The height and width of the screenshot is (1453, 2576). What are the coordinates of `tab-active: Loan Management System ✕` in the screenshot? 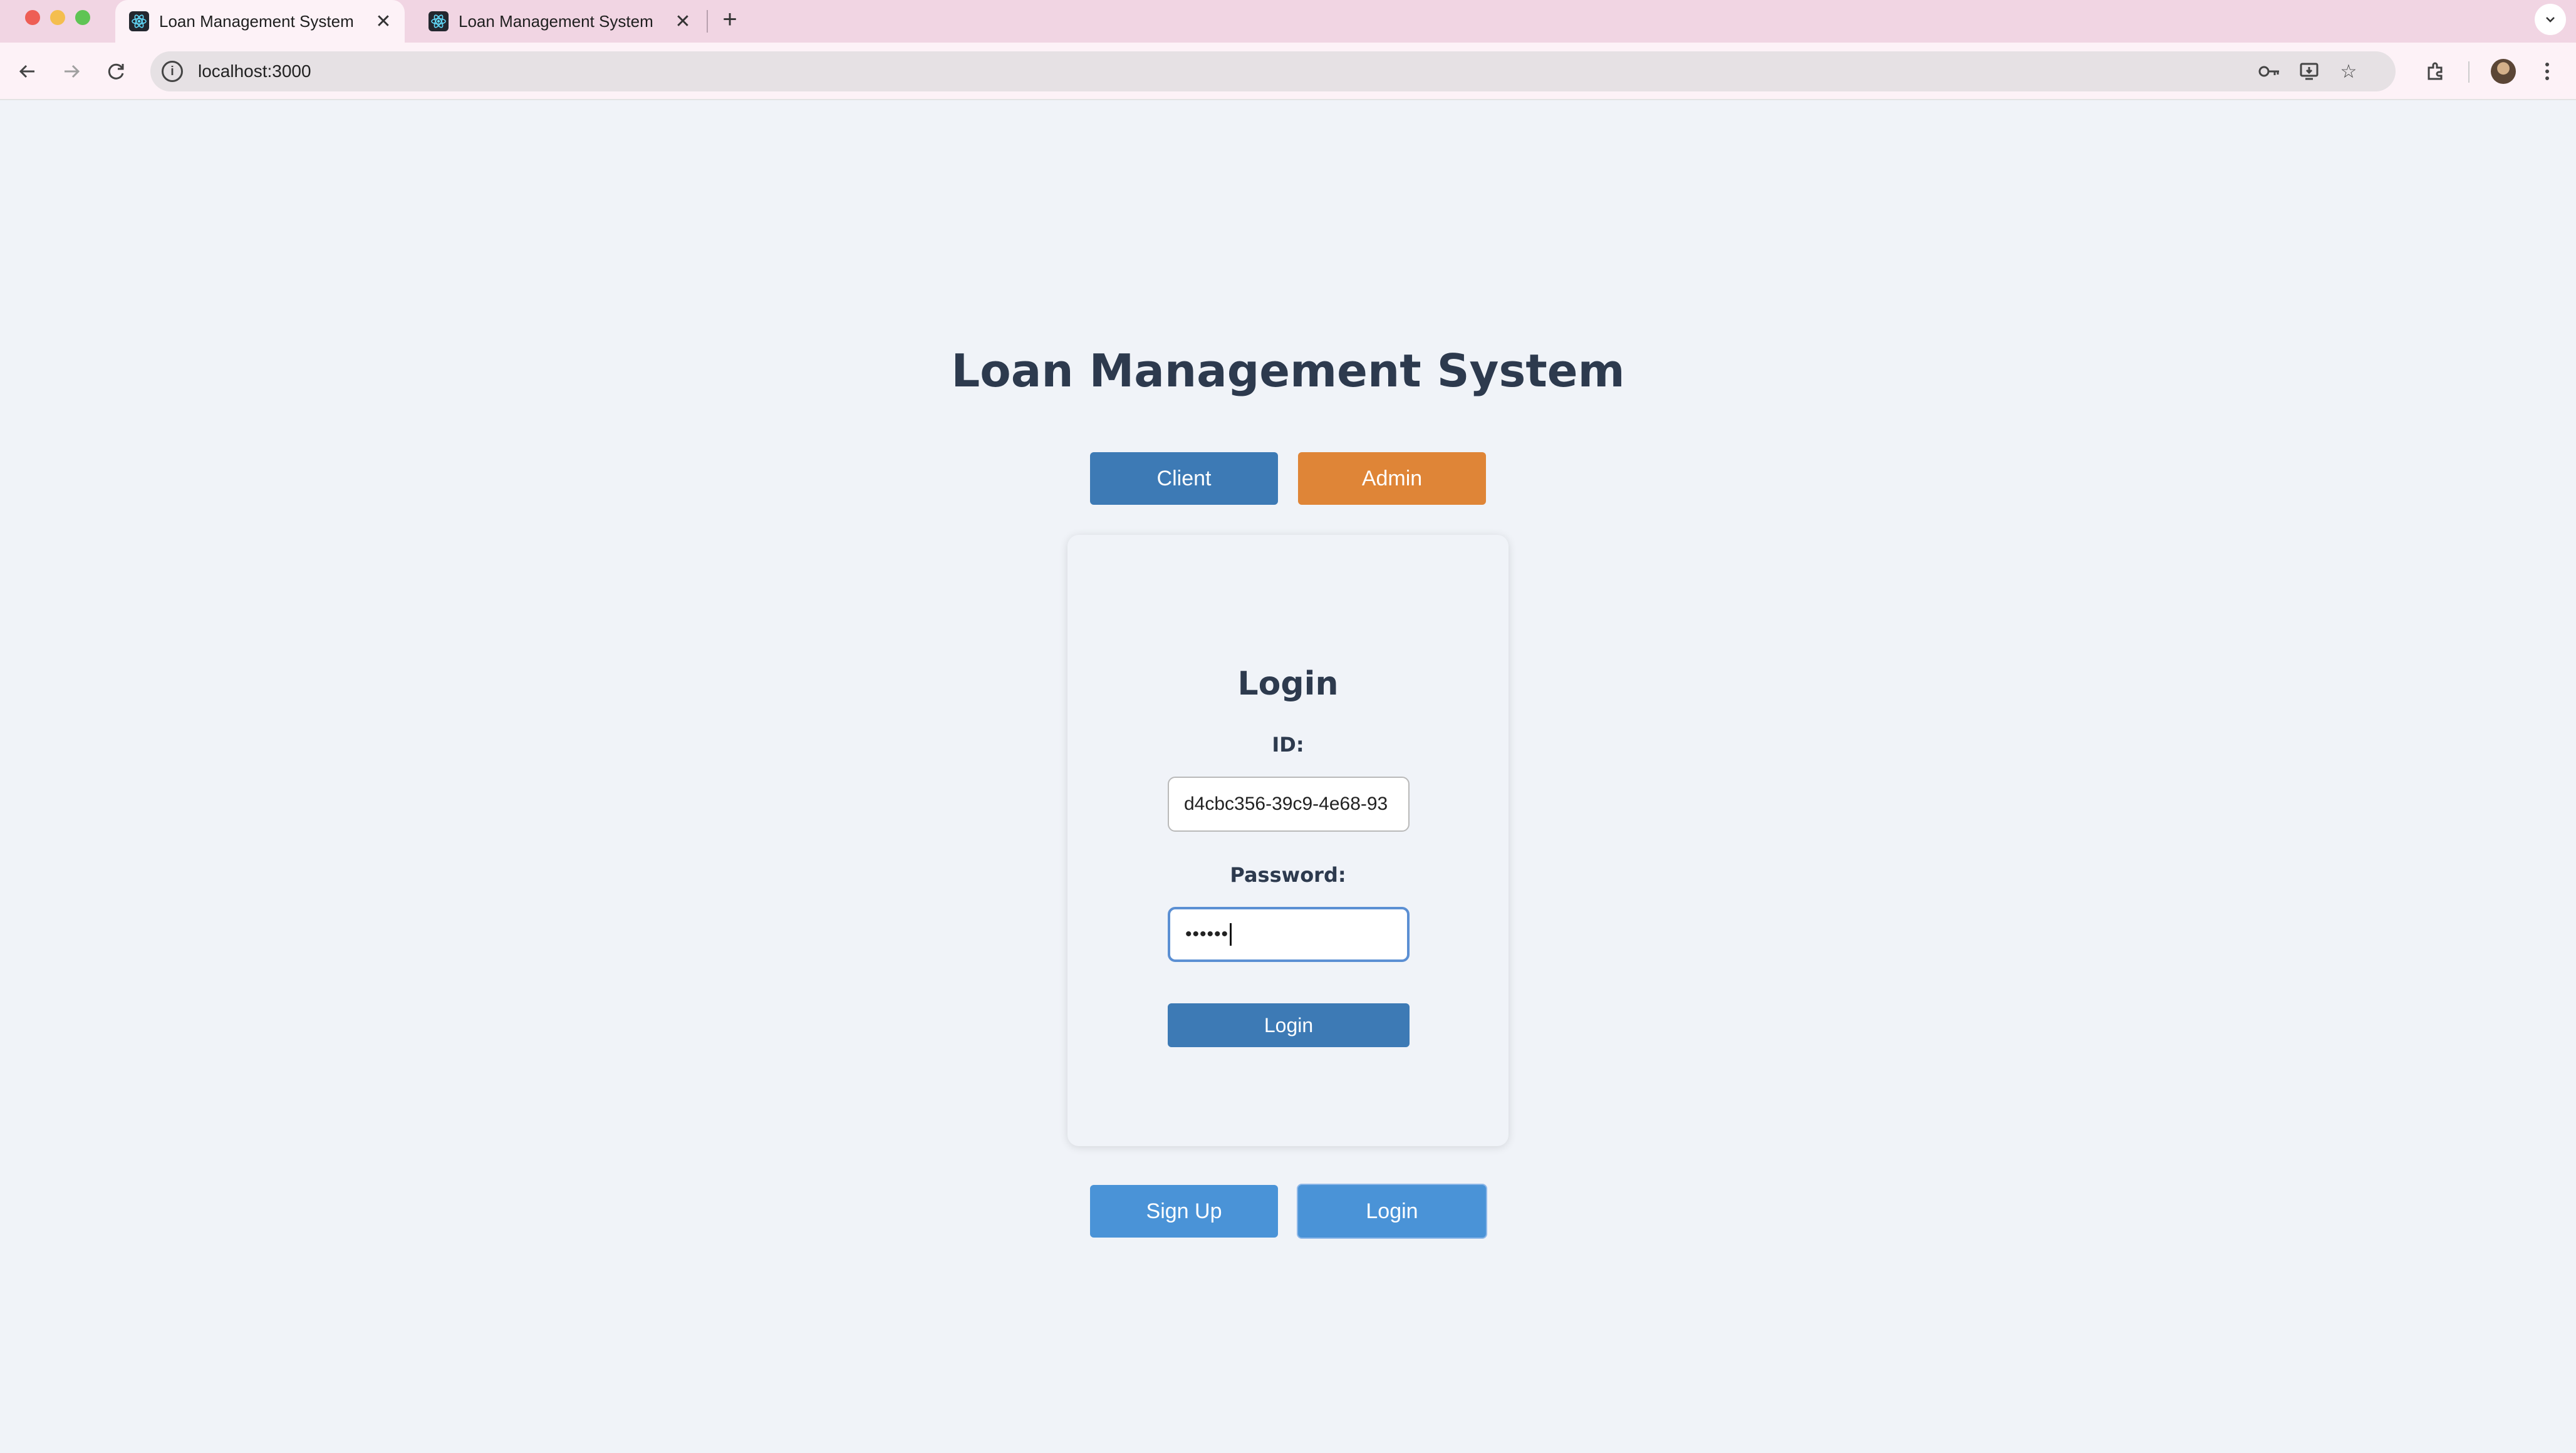 It's located at (260, 21).